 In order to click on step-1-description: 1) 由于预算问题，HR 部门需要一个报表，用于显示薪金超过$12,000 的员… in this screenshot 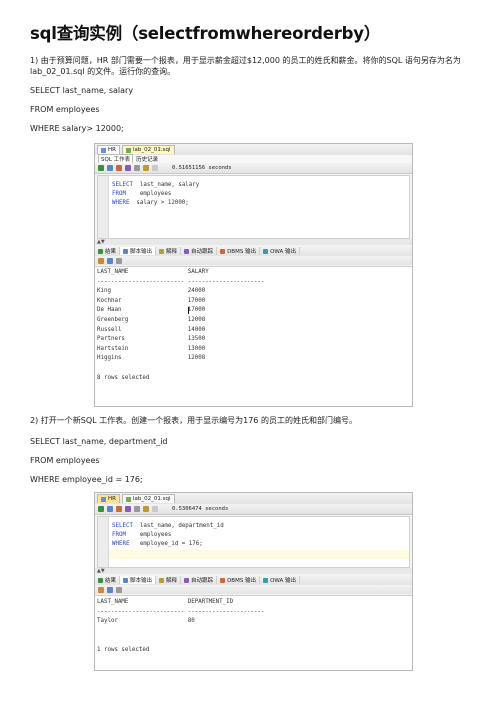, I will do `click(245, 66)`.